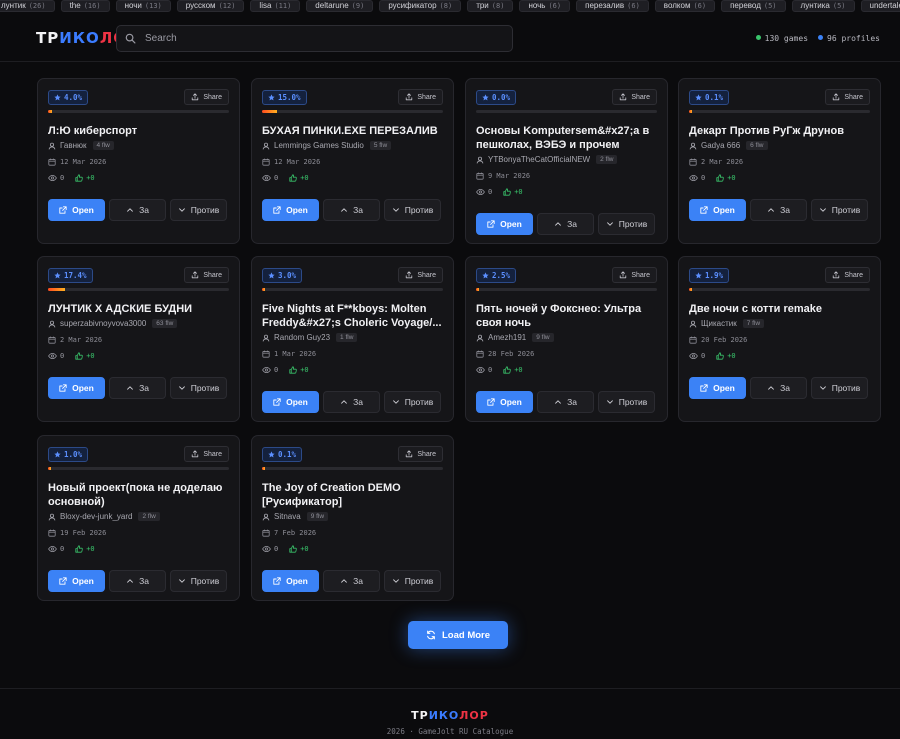 The image size is (900, 739). What do you see at coordinates (490, 6) in the screenshot?
I see `tag-chip: три (8)` at bounding box center [490, 6].